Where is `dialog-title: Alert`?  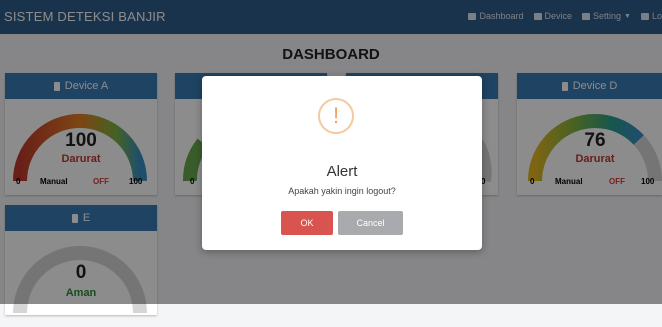 dialog-title: Alert is located at coordinates (342, 171).